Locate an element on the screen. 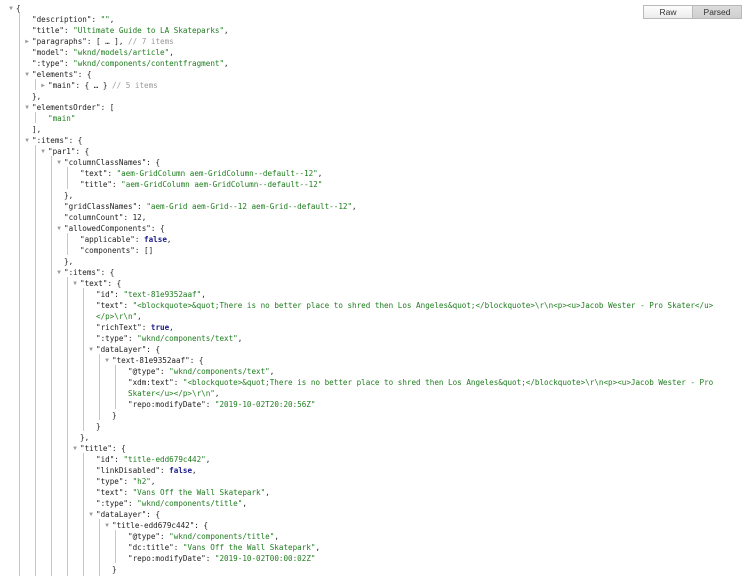 This screenshot has height=576, width=750. json-string: "" is located at coordinates (105, 19).